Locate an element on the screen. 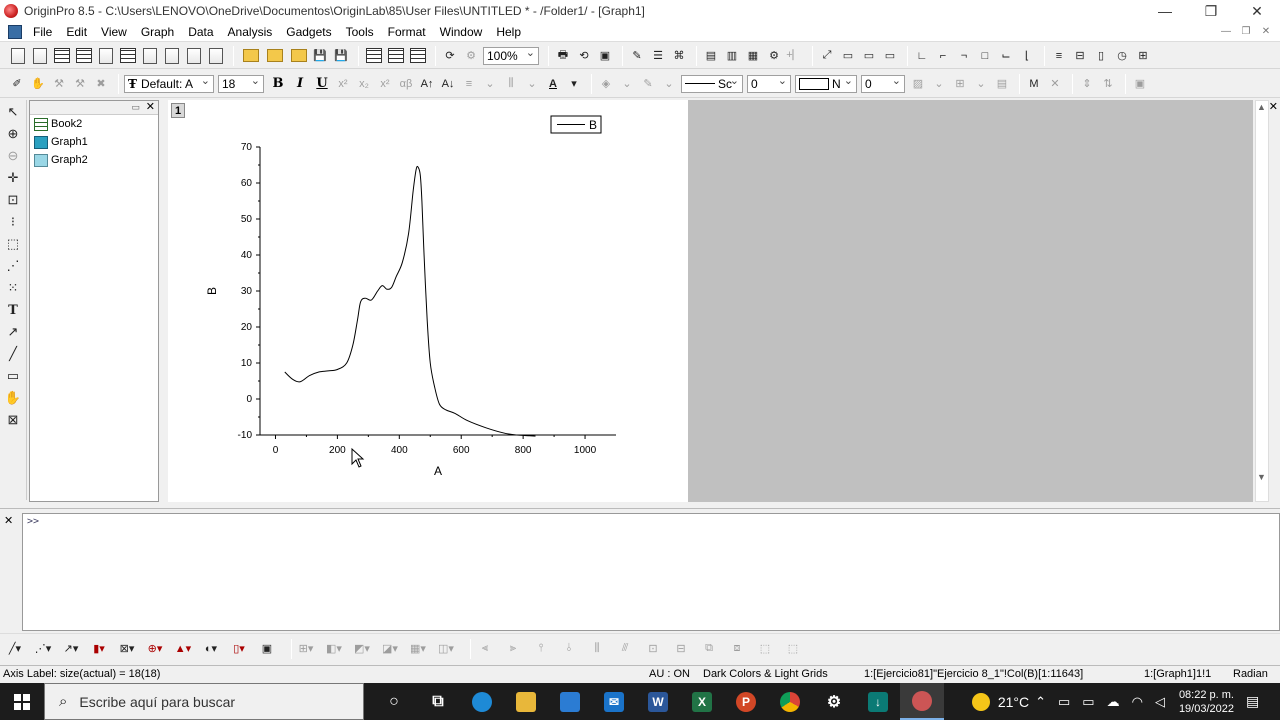 This screenshot has height=720, width=1280. menu-help: Help is located at coordinates (508, 32).